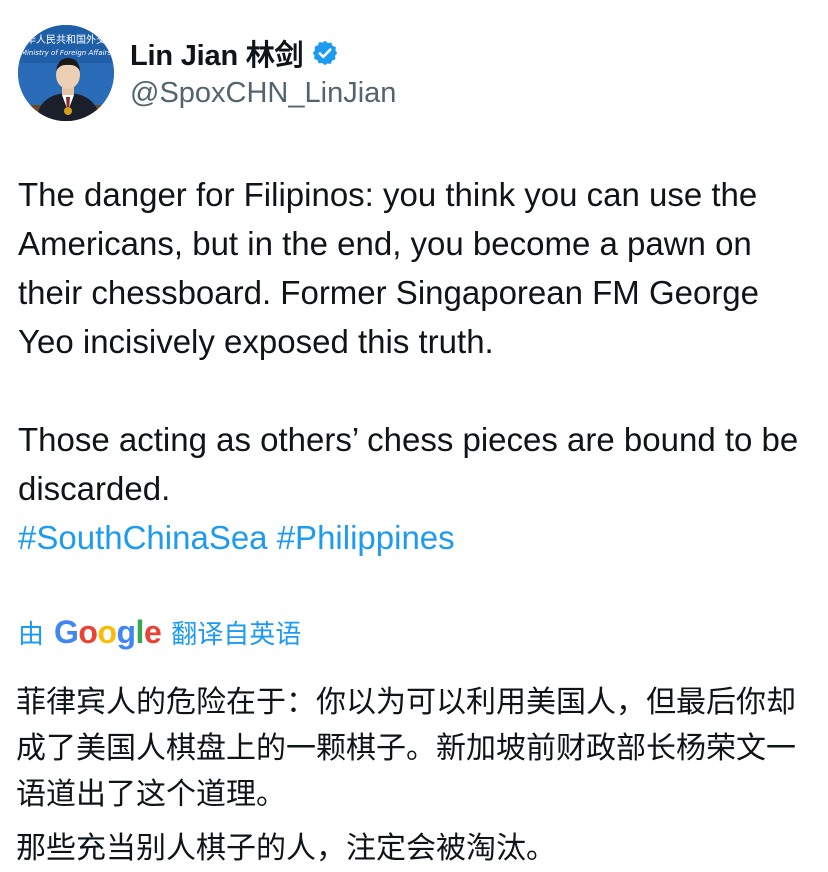 The height and width of the screenshot is (872, 828). Describe the element at coordinates (286, 848) in the screenshot. I see `translation-paragraph: 那些充当别人棋子的人，注定会被淘汰。` at that location.